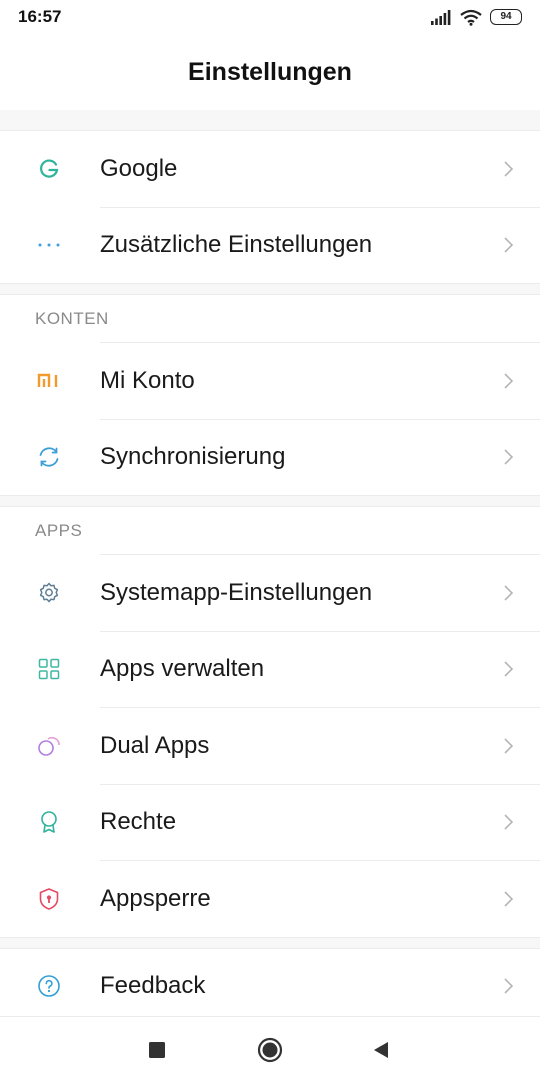 The height and width of the screenshot is (1081, 540). Describe the element at coordinates (270, 823) in the screenshot. I see `settings-item-permissions: Rechte` at that location.